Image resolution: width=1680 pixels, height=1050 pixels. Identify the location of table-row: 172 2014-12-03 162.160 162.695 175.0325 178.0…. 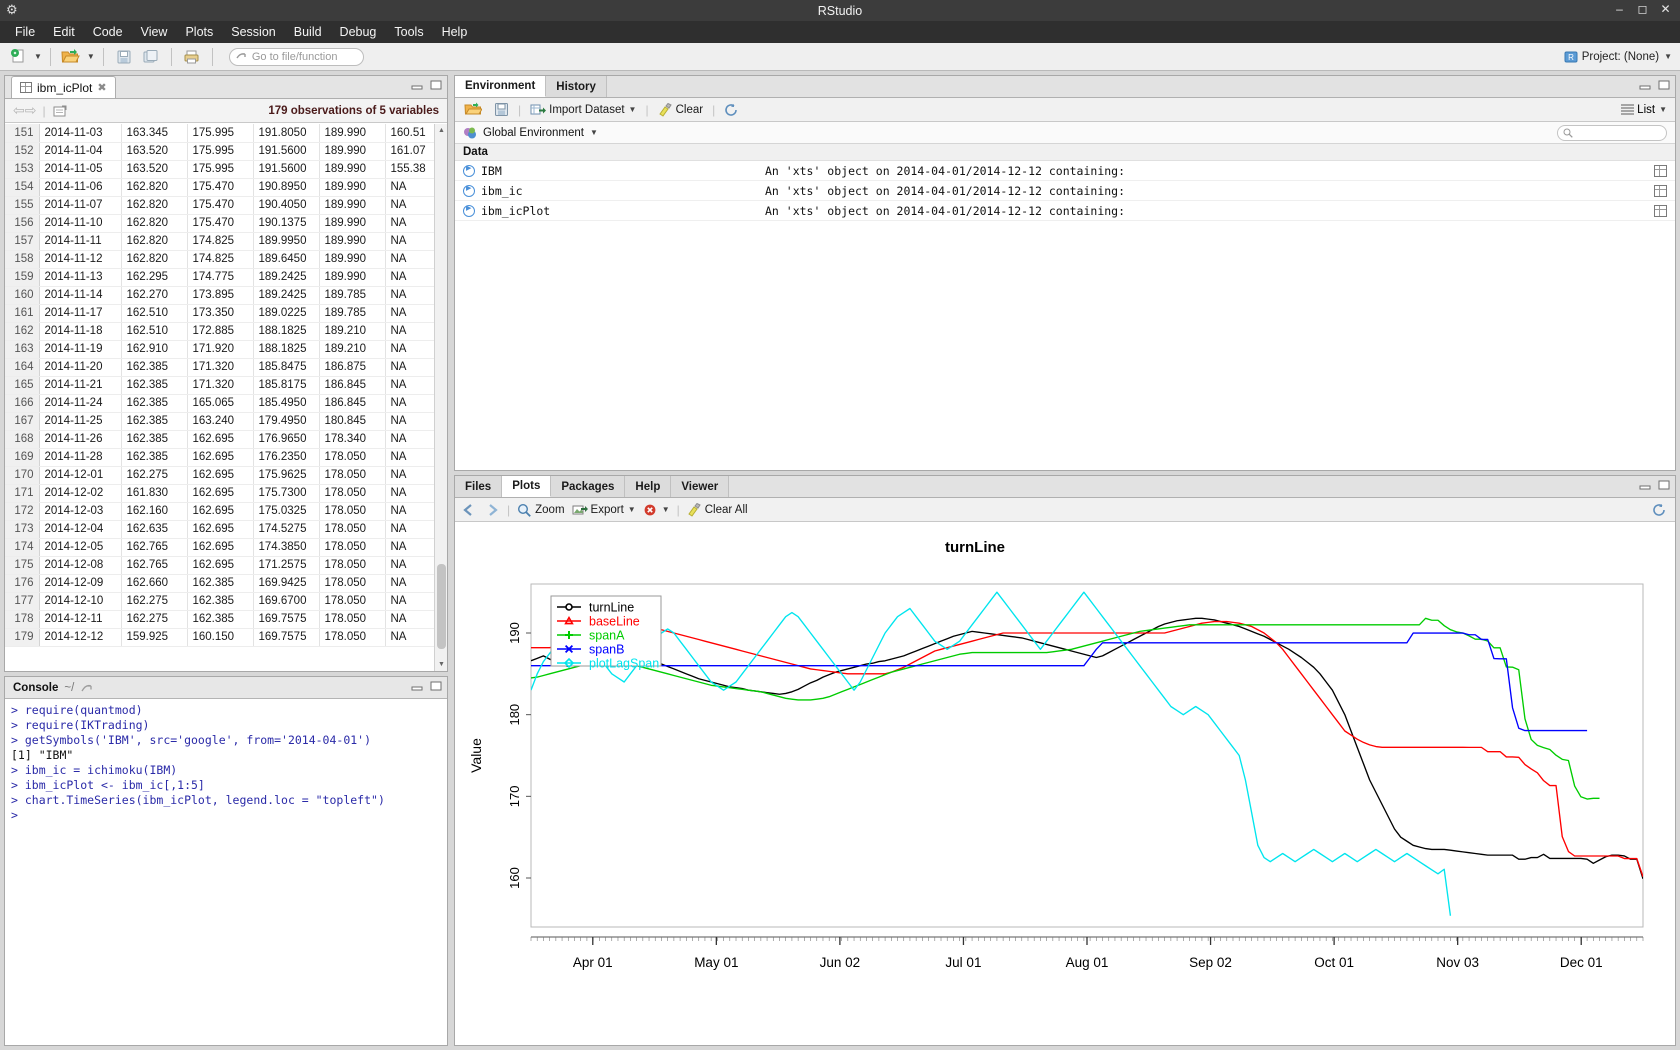
(220, 511).